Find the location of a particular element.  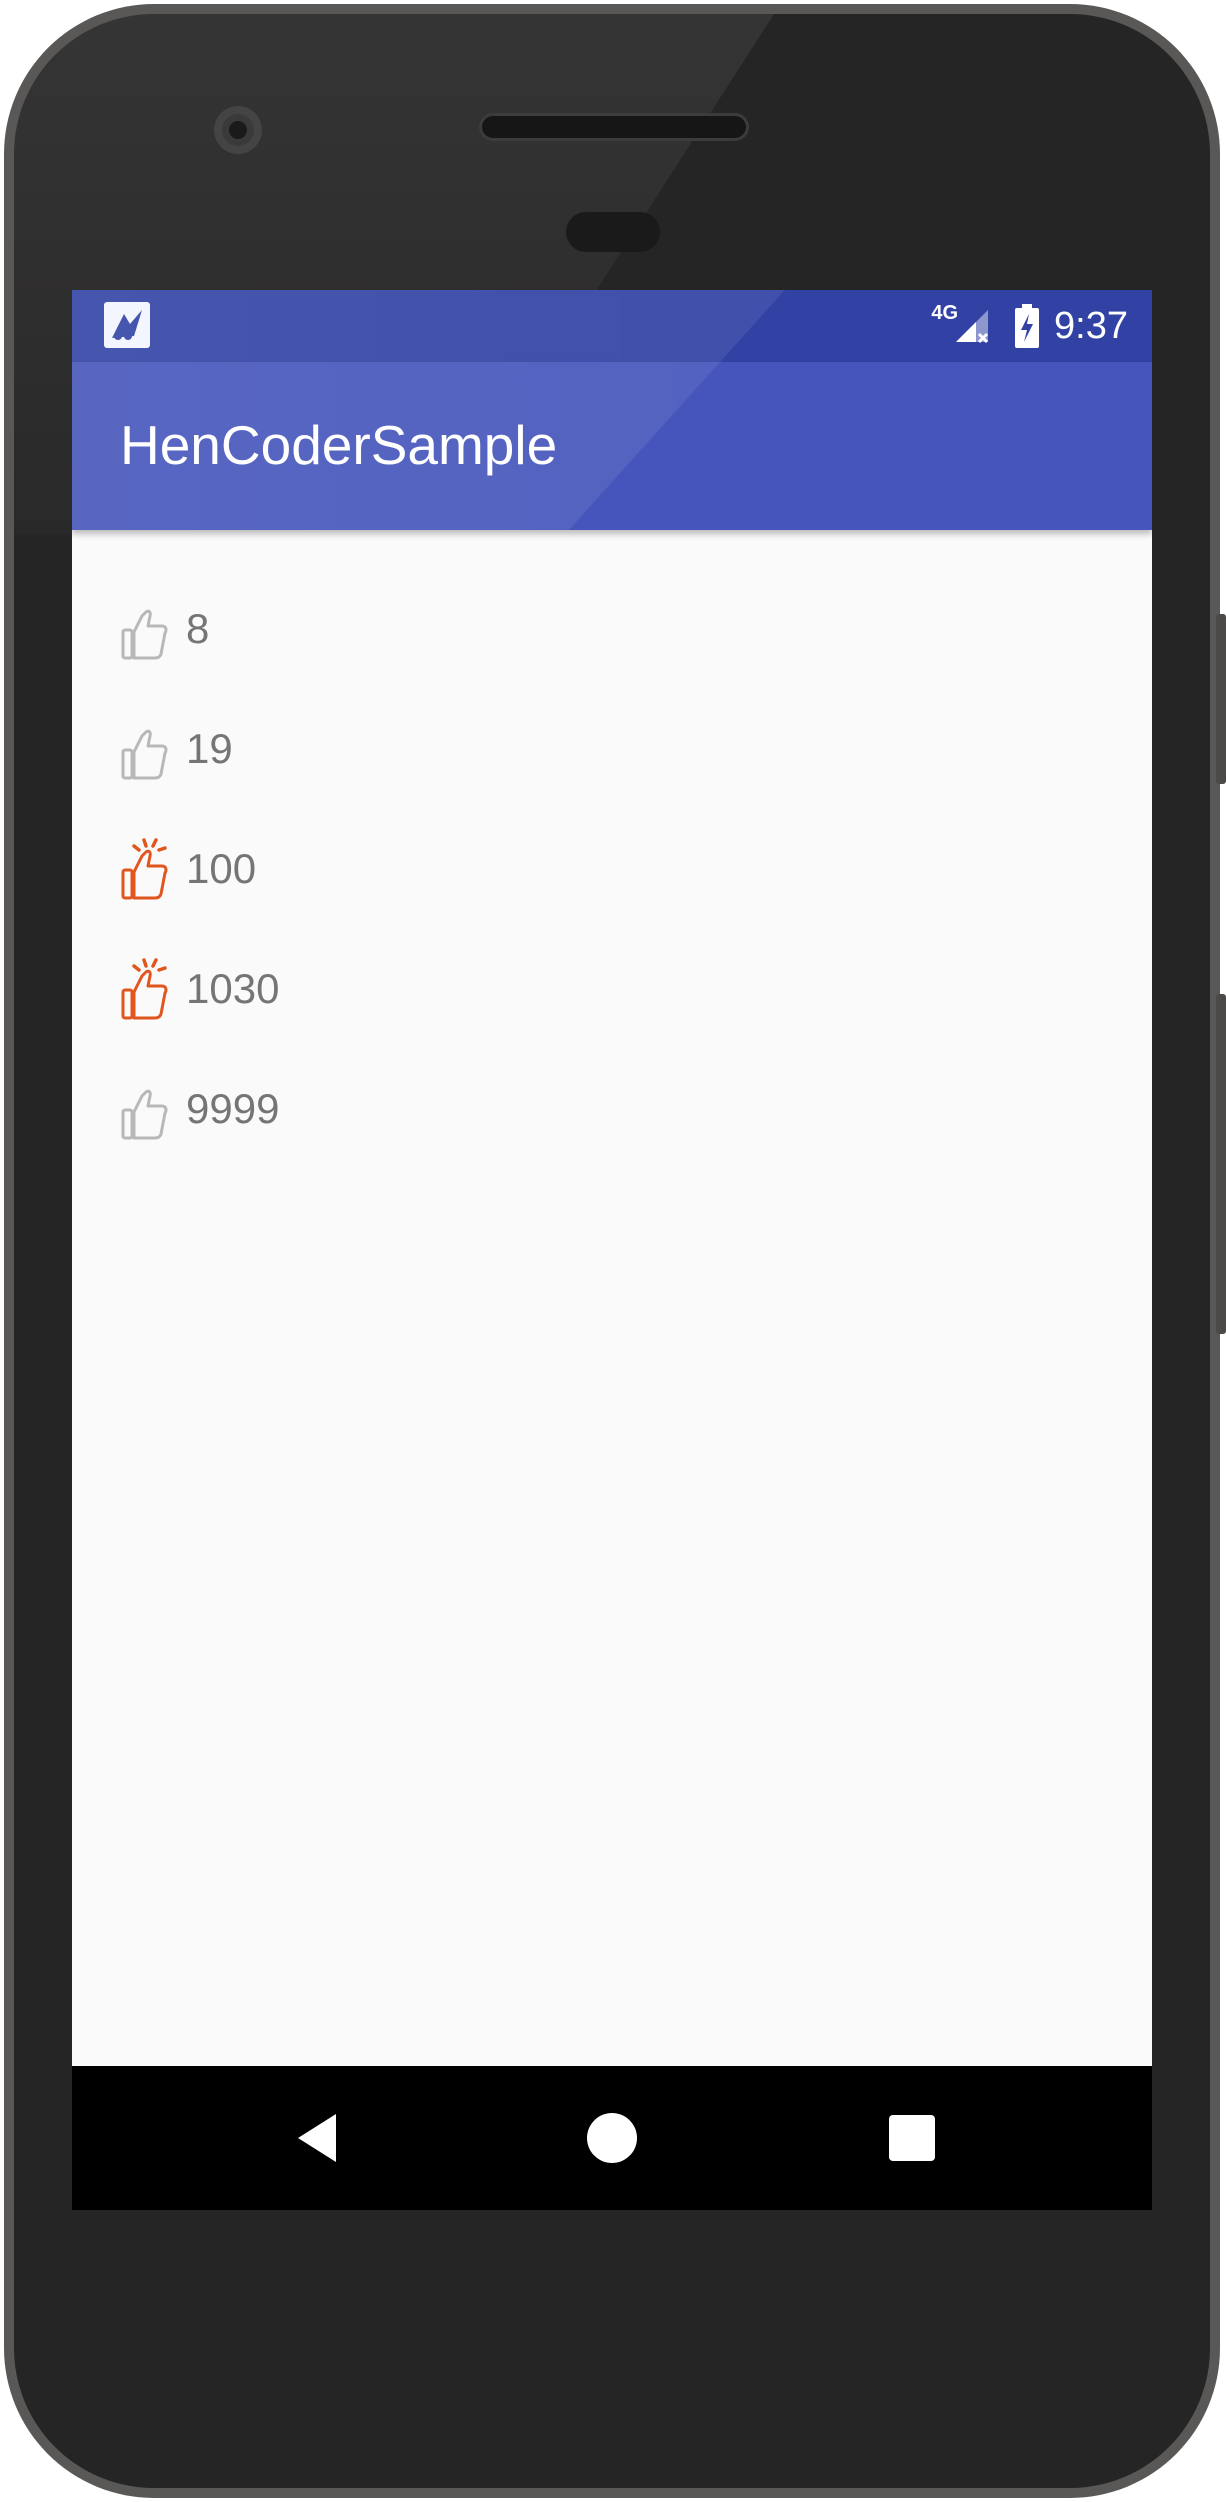

like-row: 100 is located at coordinates (188, 869).